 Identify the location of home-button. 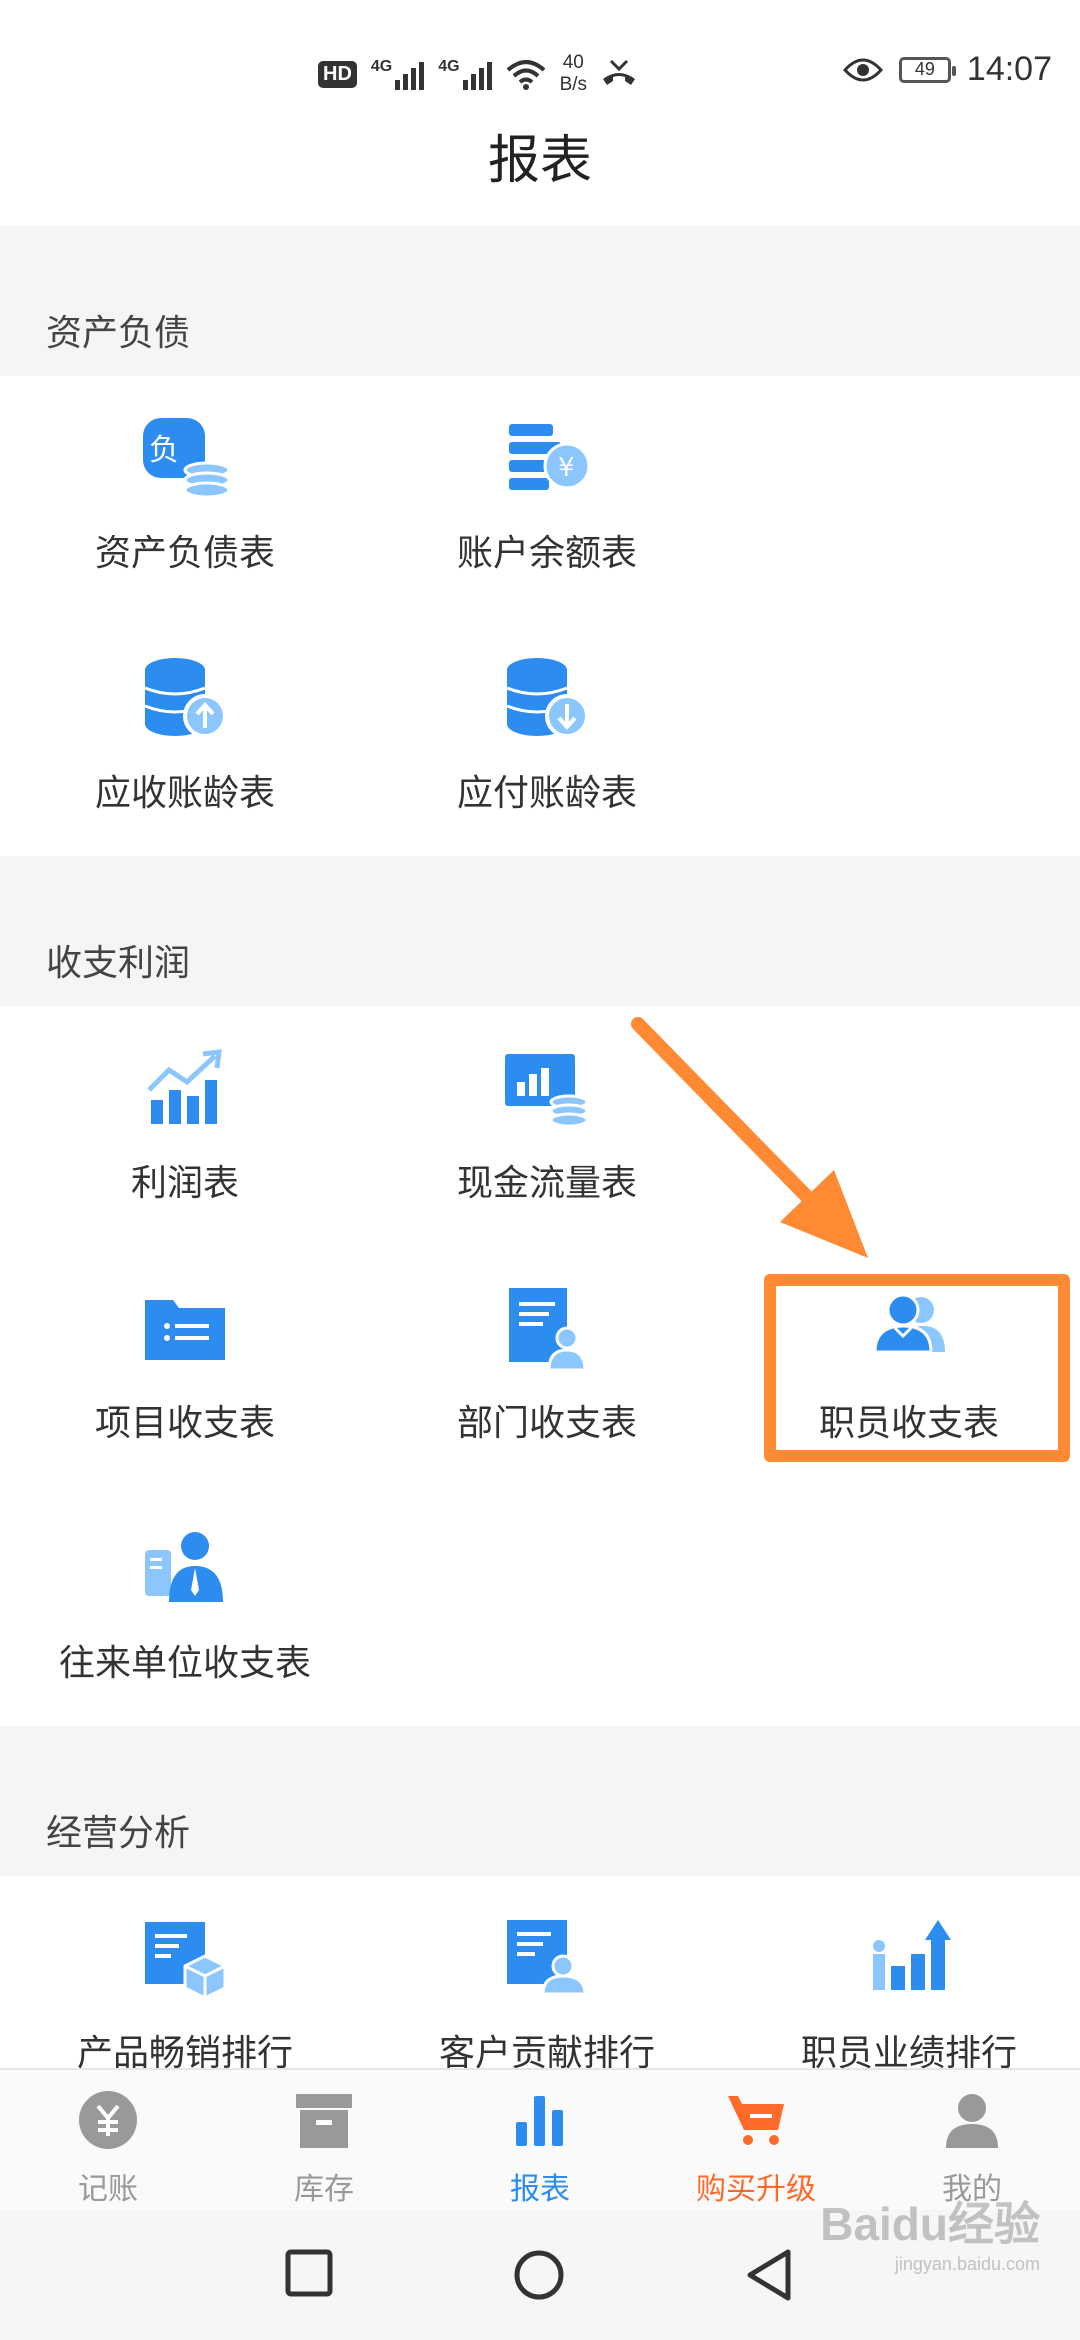
(539, 2275).